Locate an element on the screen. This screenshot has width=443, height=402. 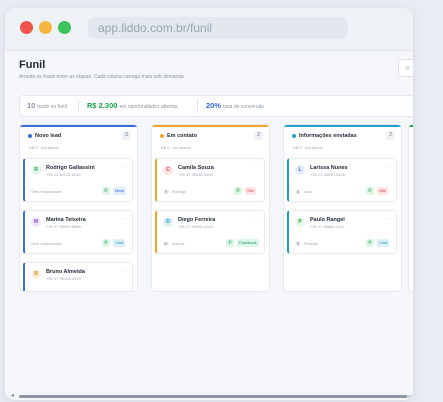
stat-value: 10 is located at coordinates (31, 105).